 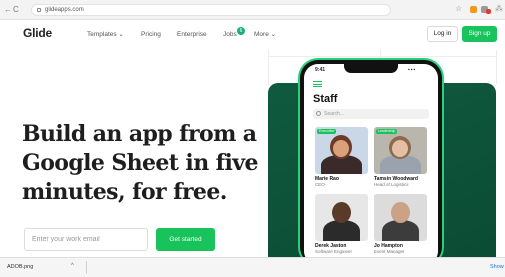 I want to click on hero-line: minutes, for free., so click(x=124, y=192).